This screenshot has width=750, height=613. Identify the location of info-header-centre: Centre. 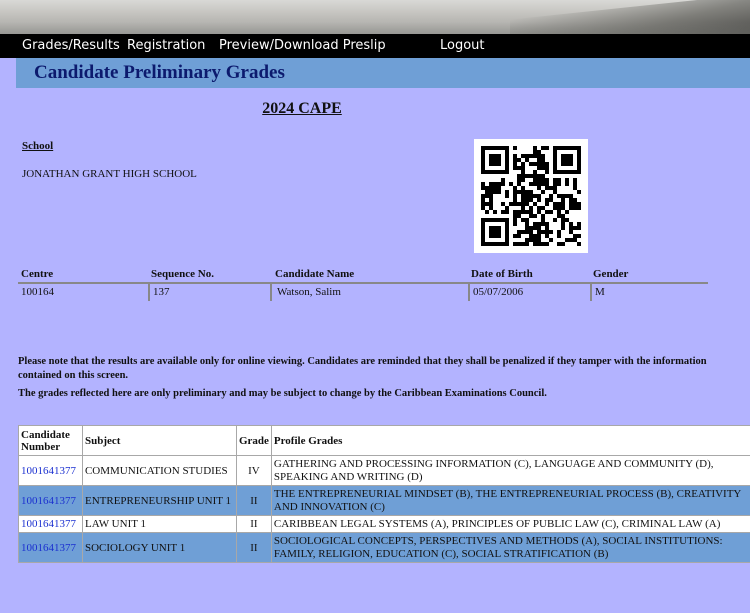
(37, 274).